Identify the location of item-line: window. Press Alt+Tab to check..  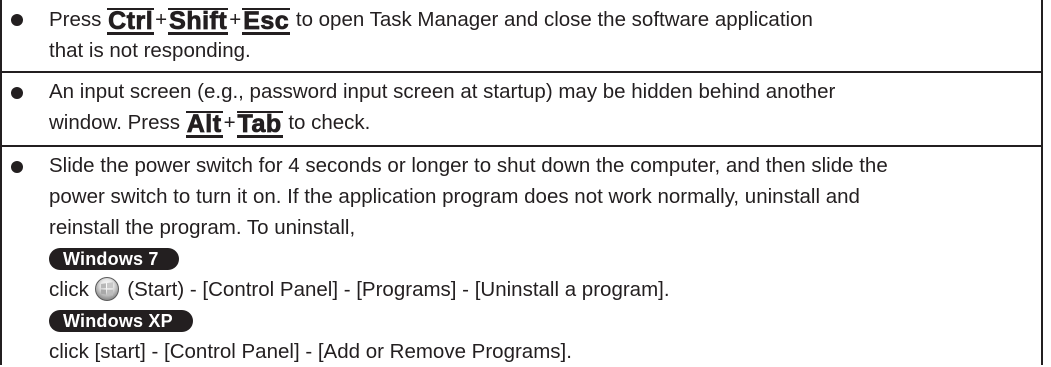
(538, 122).